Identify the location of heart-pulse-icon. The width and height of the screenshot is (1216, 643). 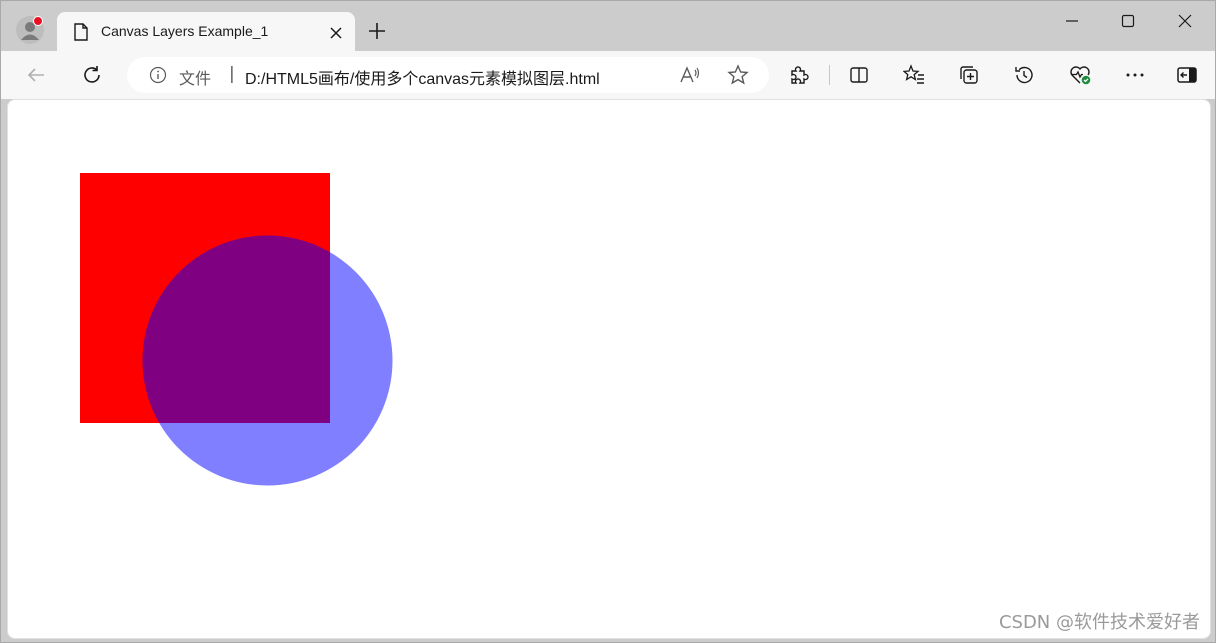
(1080, 75).